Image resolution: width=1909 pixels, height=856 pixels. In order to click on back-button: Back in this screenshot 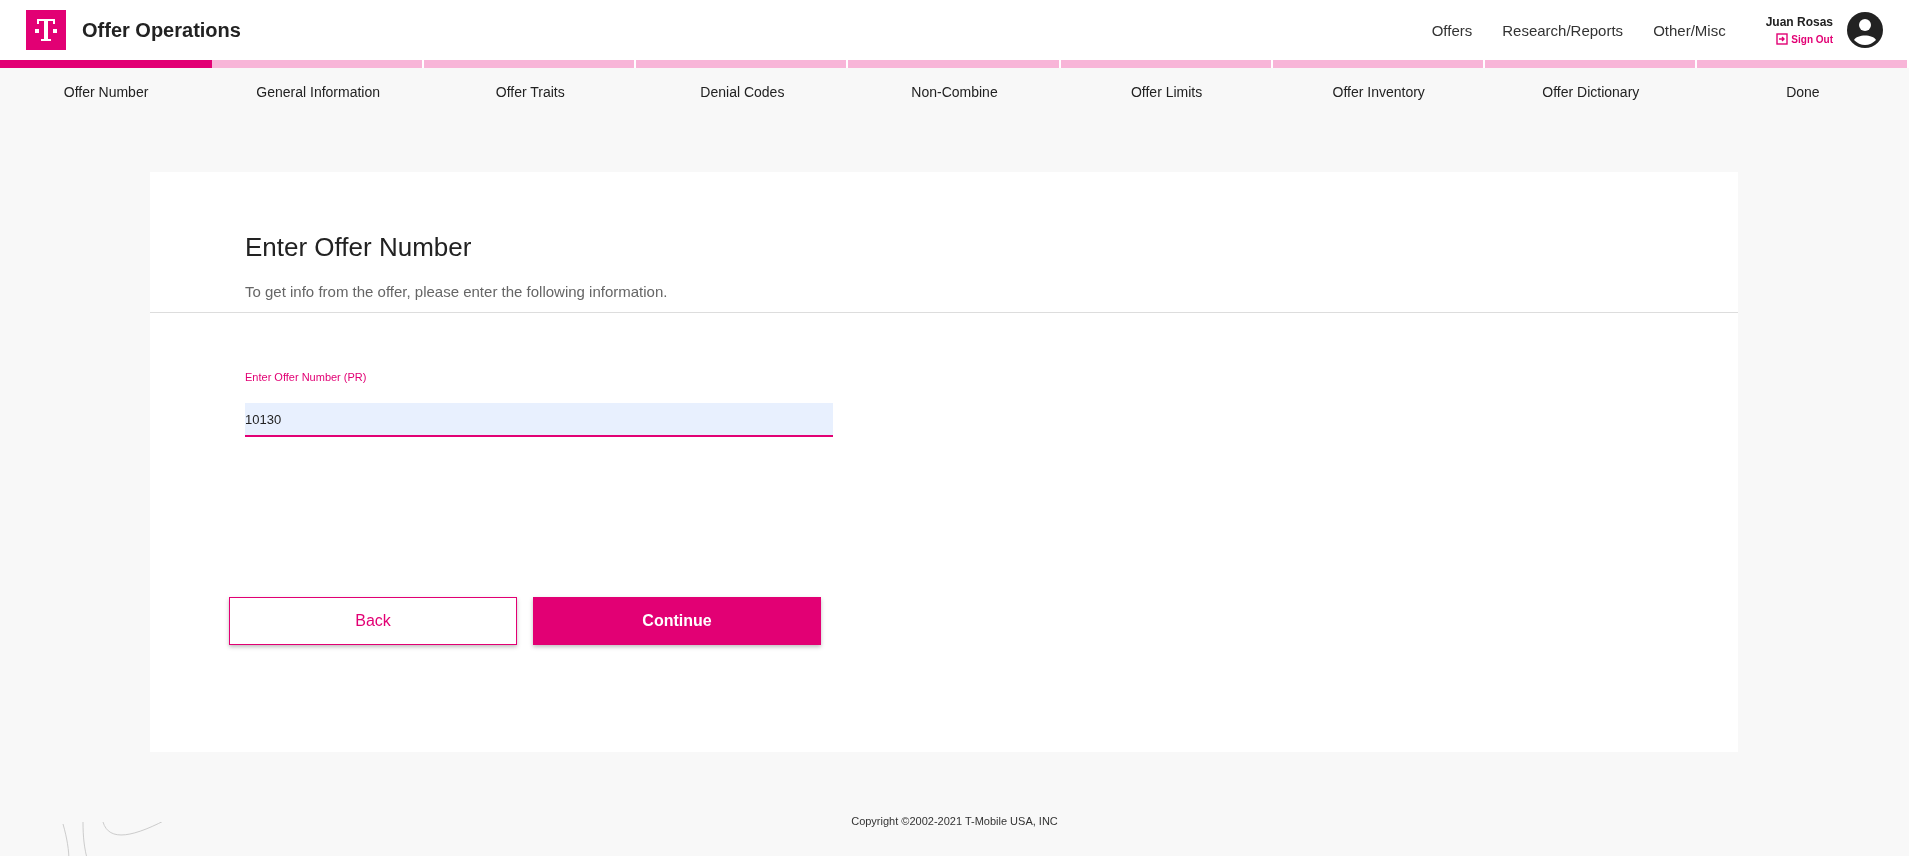, I will do `click(373, 621)`.